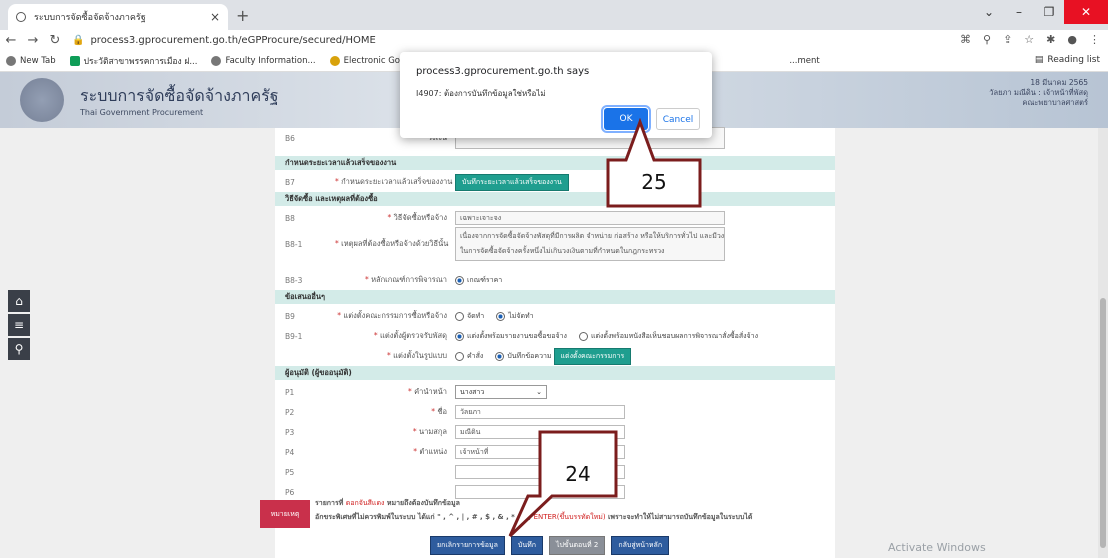 The height and width of the screenshot is (558, 1108). I want to click on scrollbar, so click(1103, 343).